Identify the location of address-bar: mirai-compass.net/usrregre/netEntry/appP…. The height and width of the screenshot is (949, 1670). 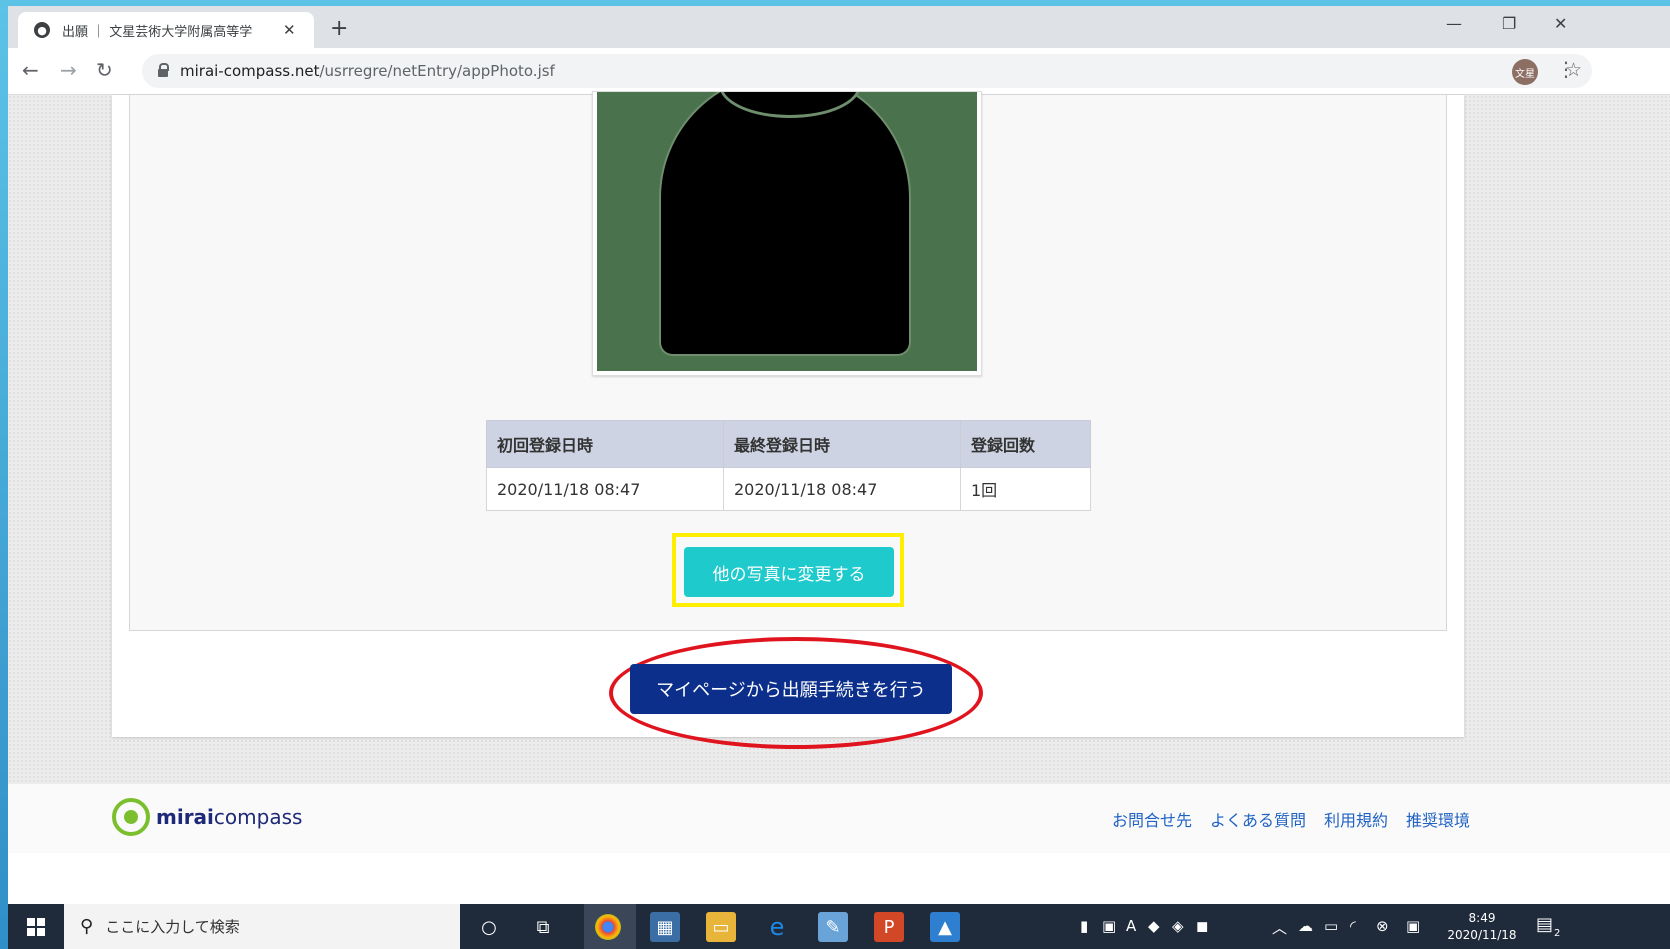
(867, 71).